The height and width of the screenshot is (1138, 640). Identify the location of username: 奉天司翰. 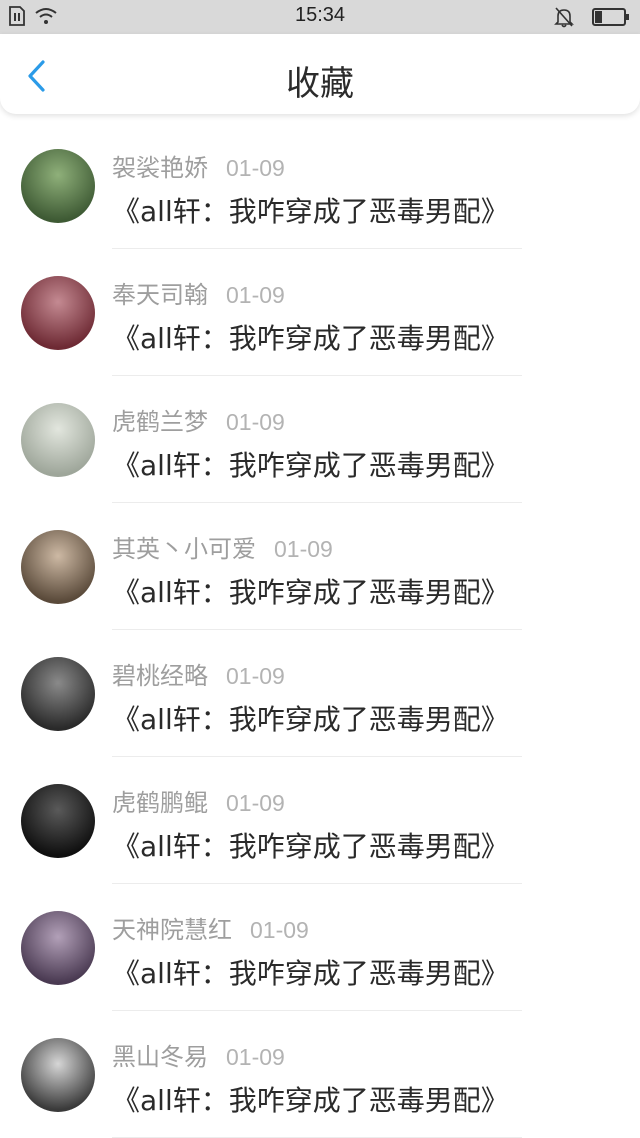
(160, 292).